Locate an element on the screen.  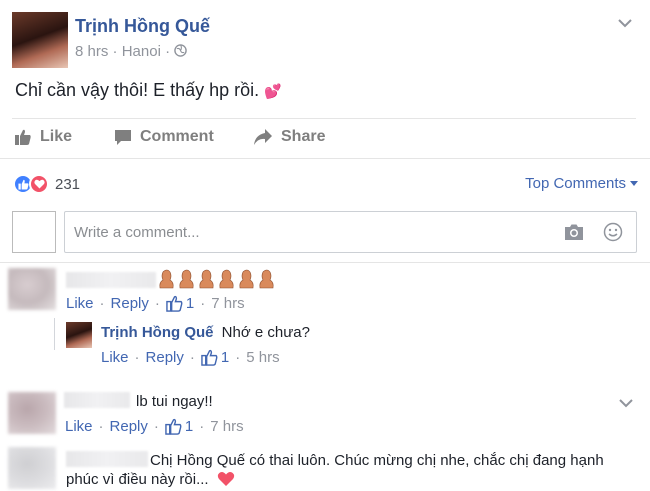
comment-input is located at coordinates (305, 232).